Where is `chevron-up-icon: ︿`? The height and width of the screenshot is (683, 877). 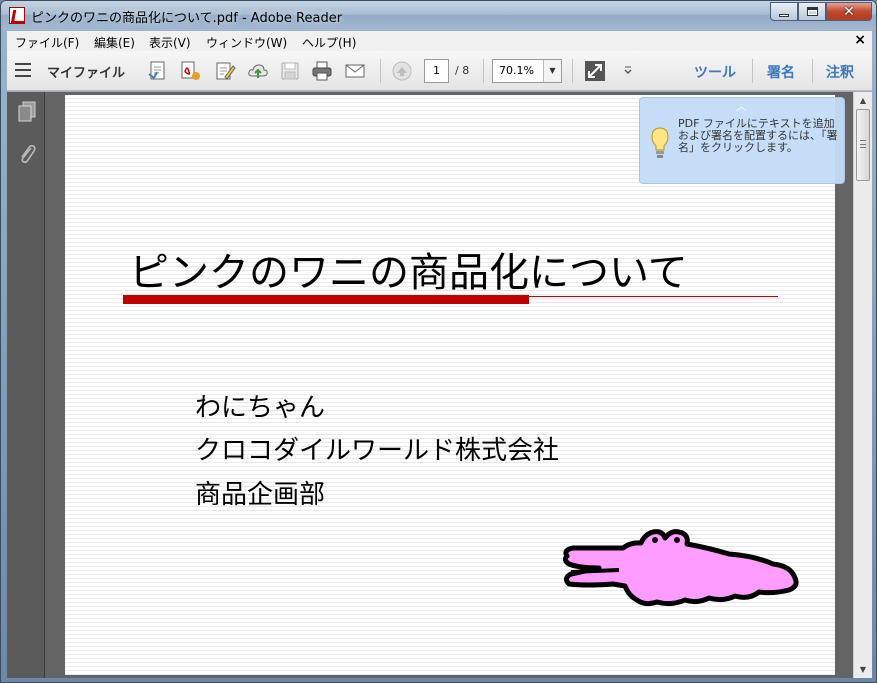 chevron-up-icon: ︿ is located at coordinates (741, 106).